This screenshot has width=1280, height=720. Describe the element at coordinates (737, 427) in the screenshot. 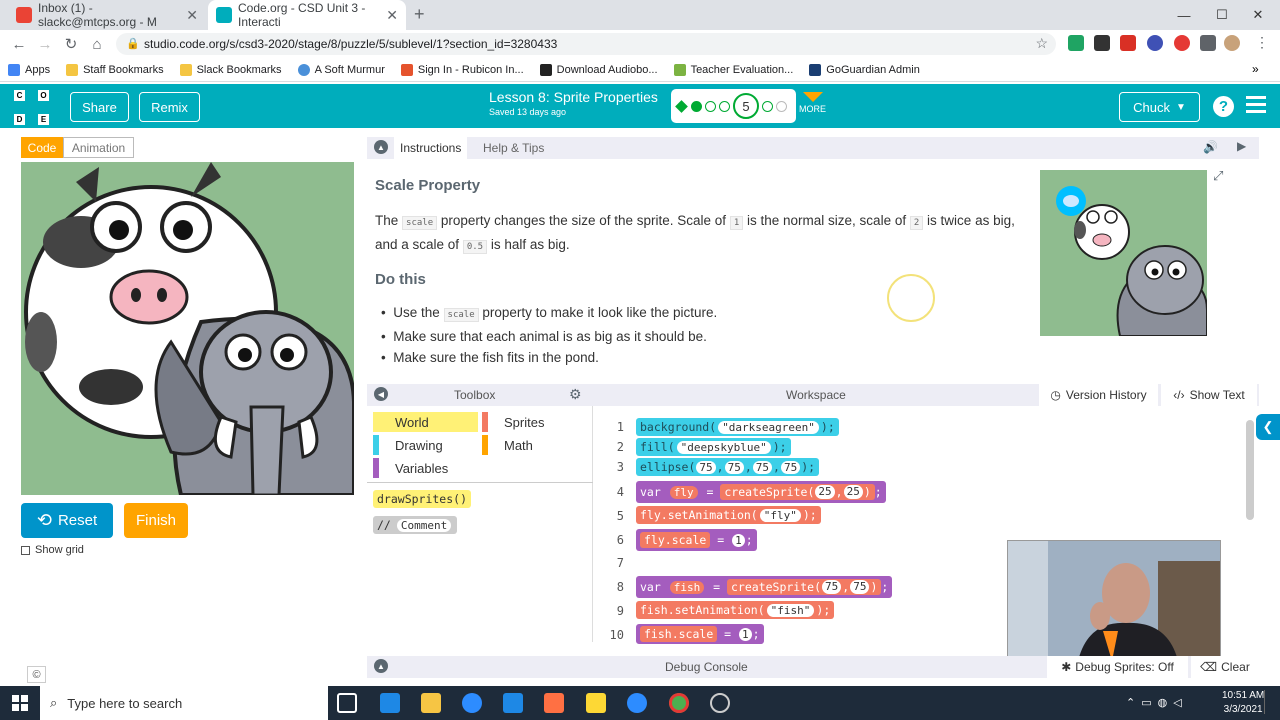

I see `code-block-background: background("darkseagreen");` at that location.